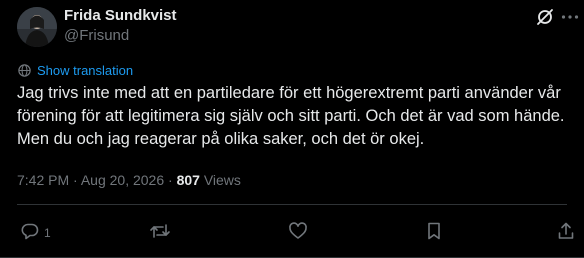 This screenshot has height=258, width=584. What do you see at coordinates (85, 70) in the screenshot?
I see `show-translation-label: Show translation` at bounding box center [85, 70].